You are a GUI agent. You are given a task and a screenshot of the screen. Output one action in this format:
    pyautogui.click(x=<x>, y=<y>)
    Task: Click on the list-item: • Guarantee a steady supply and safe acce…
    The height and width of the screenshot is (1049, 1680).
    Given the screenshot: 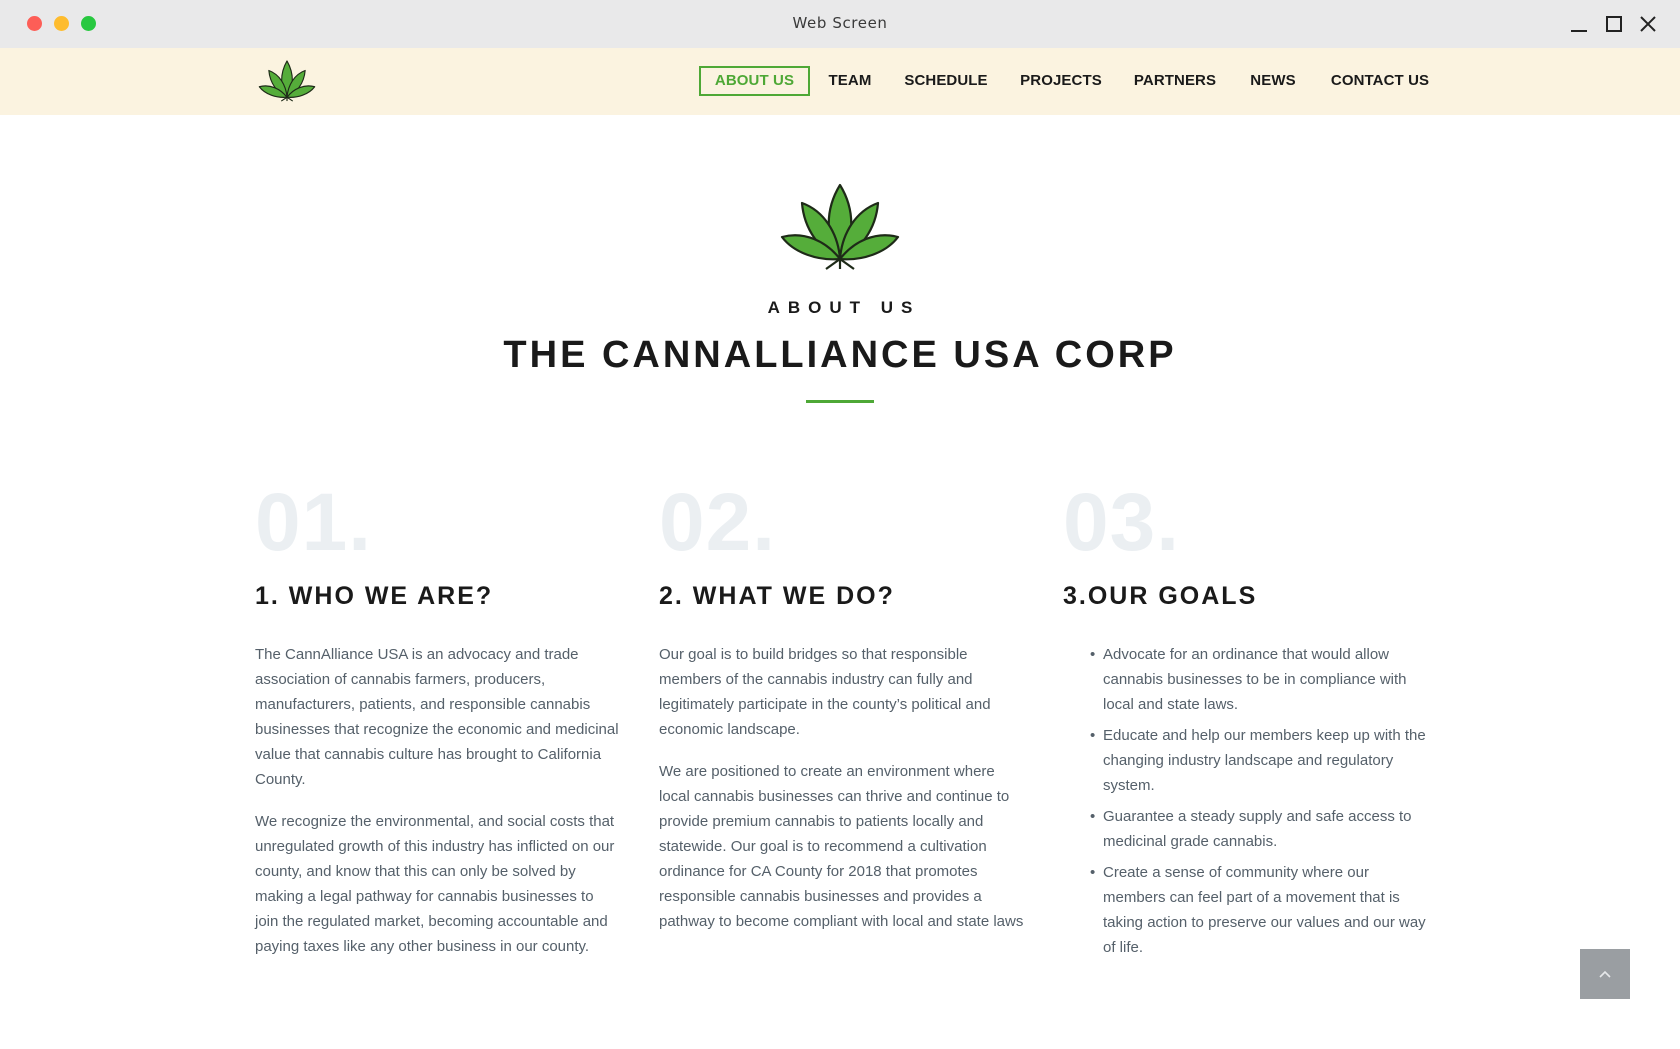 What is the action you would take?
    pyautogui.click(x=1245, y=829)
    